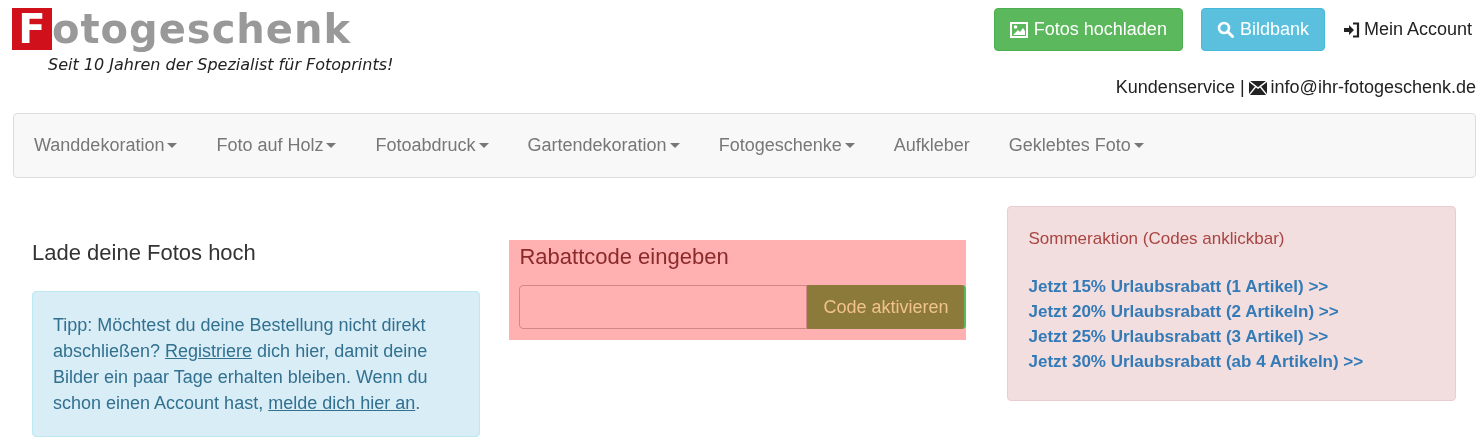  Describe the element at coordinates (1157, 239) in the screenshot. I see `promo-title: Sommeraktion (Codes anklickbar)` at that location.